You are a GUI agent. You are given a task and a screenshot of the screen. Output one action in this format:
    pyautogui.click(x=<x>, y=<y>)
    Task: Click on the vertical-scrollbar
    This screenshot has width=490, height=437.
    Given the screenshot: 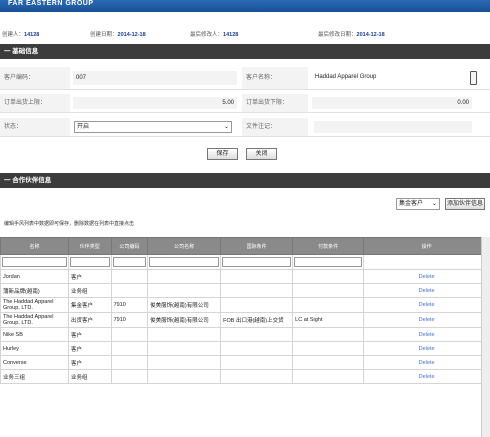 What is the action you would take?
    pyautogui.click(x=485, y=337)
    